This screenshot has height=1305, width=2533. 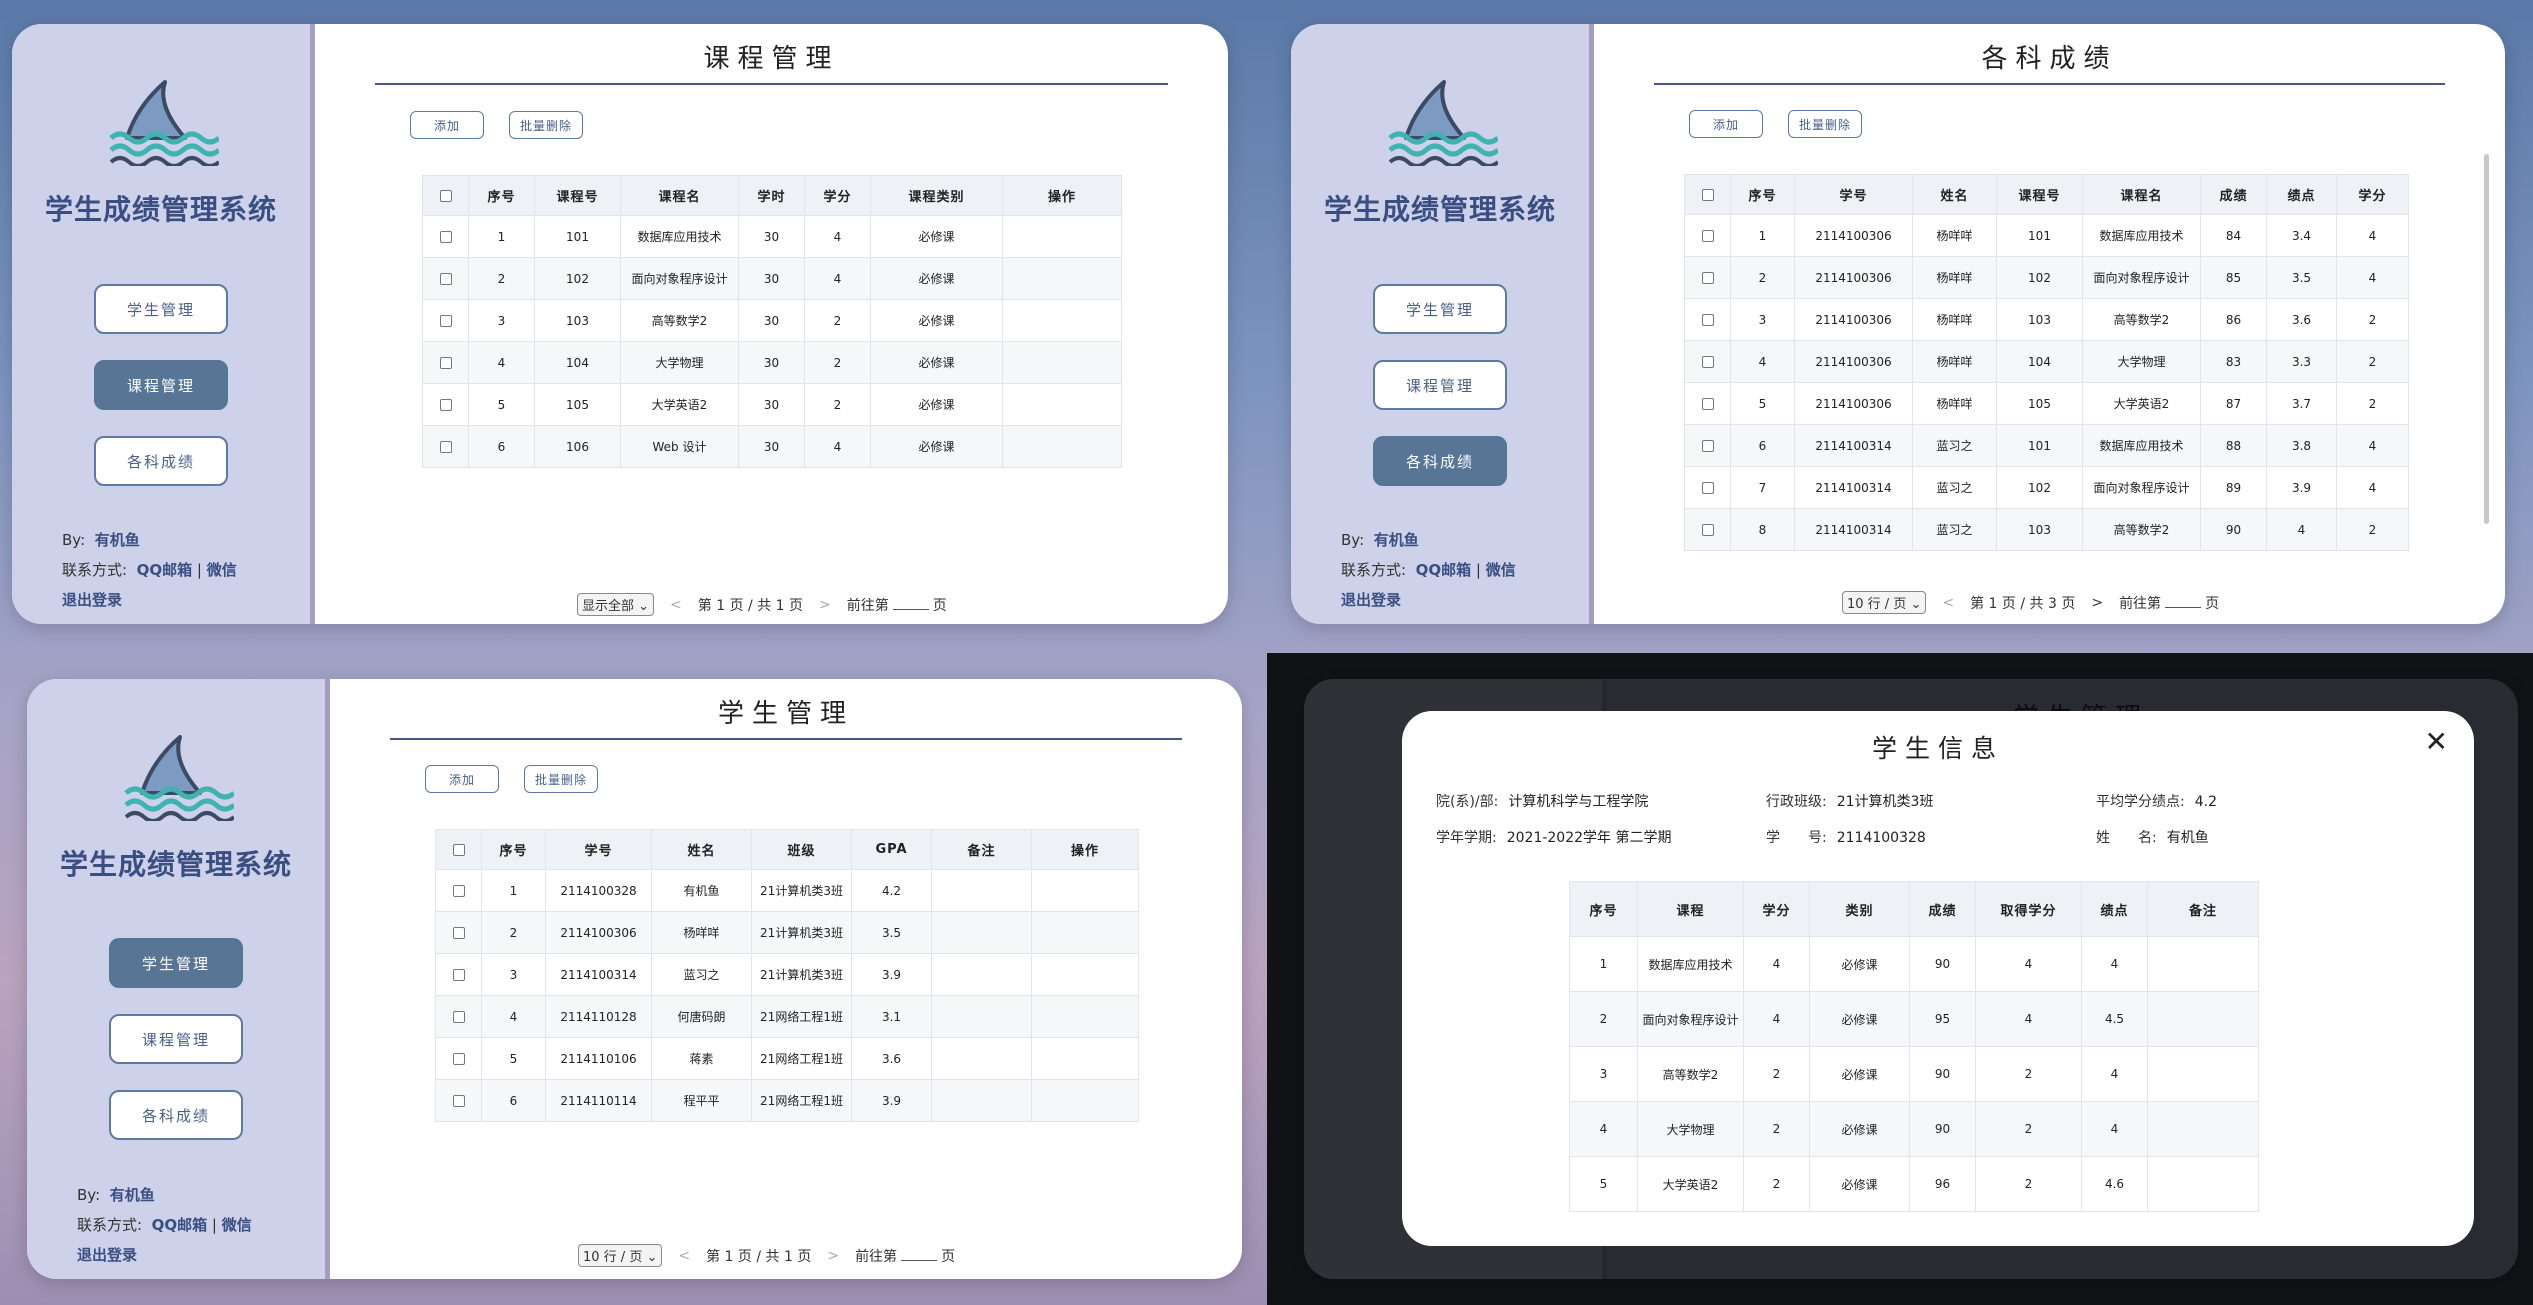 What do you see at coordinates (2233, 487) in the screenshot?
I see `table-cell: 89` at bounding box center [2233, 487].